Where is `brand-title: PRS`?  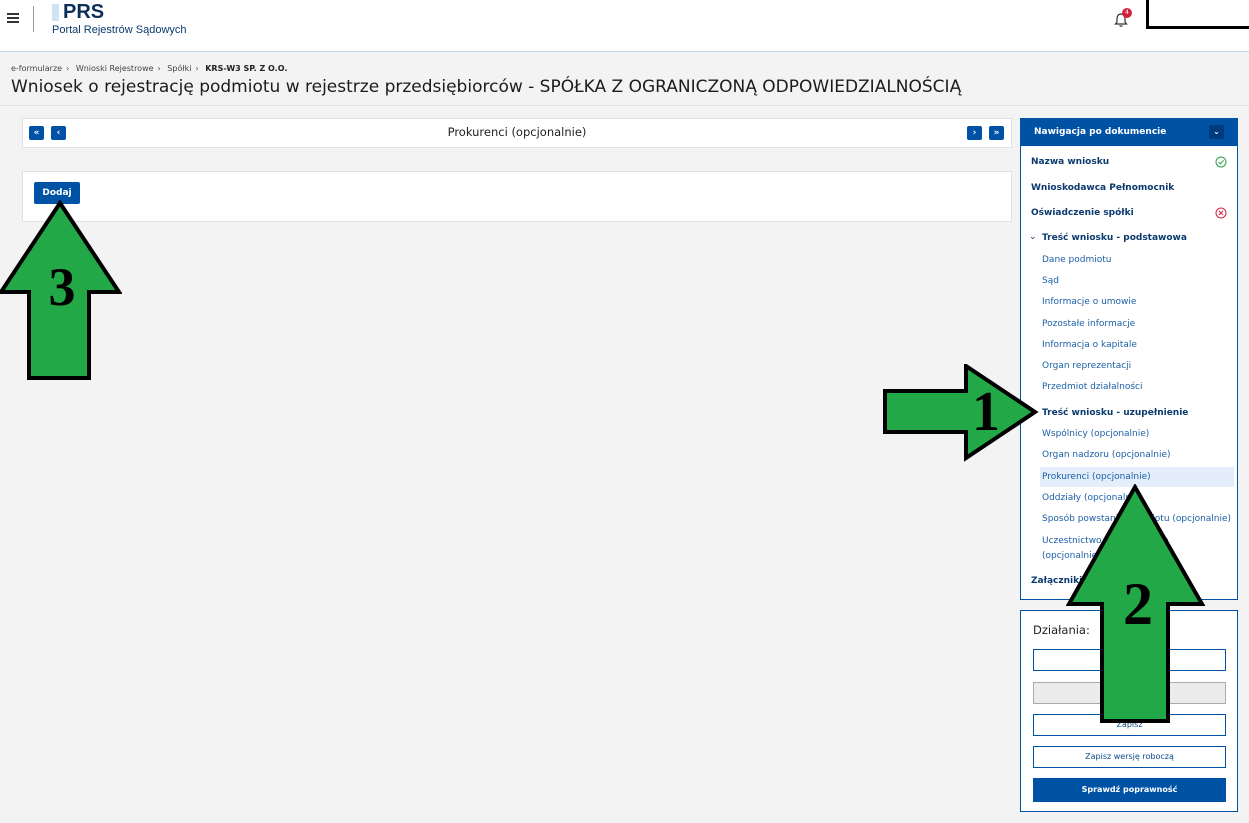
brand-title: PRS is located at coordinates (83, 12).